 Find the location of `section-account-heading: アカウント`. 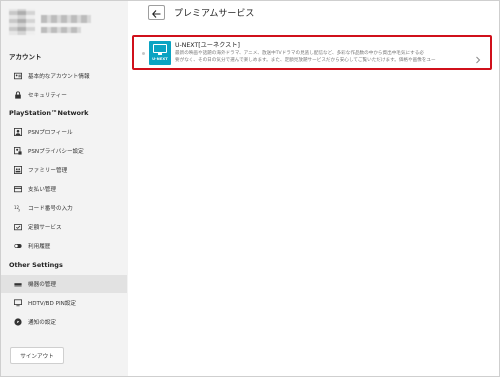

section-account-heading: アカウント is located at coordinates (25, 57).